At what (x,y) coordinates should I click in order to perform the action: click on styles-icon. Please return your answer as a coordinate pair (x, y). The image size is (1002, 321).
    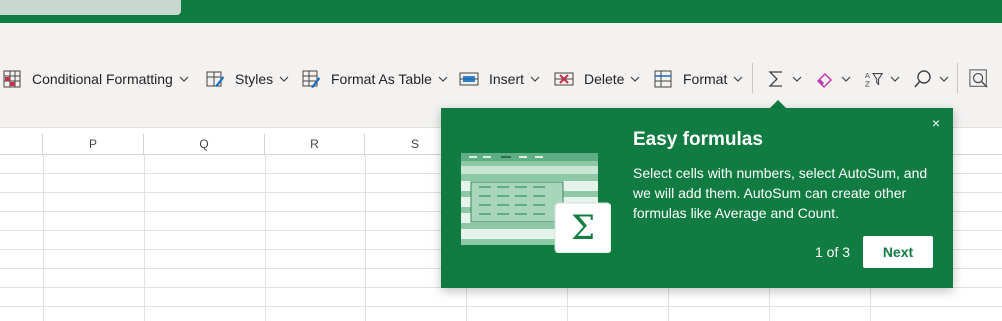
    Looking at the image, I should click on (215, 79).